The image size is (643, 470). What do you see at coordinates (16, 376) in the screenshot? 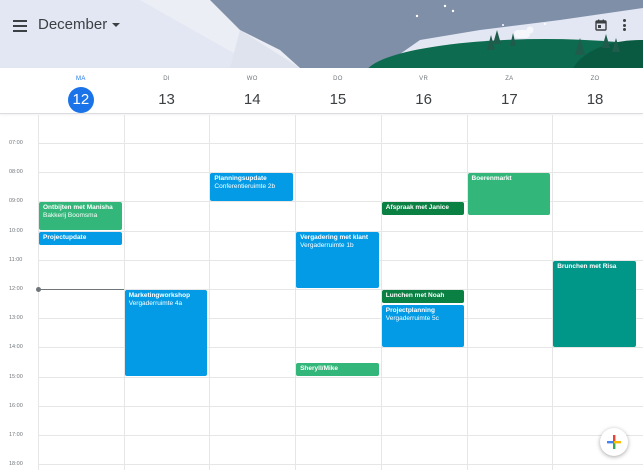
I see `hour-label: 15:00` at bounding box center [16, 376].